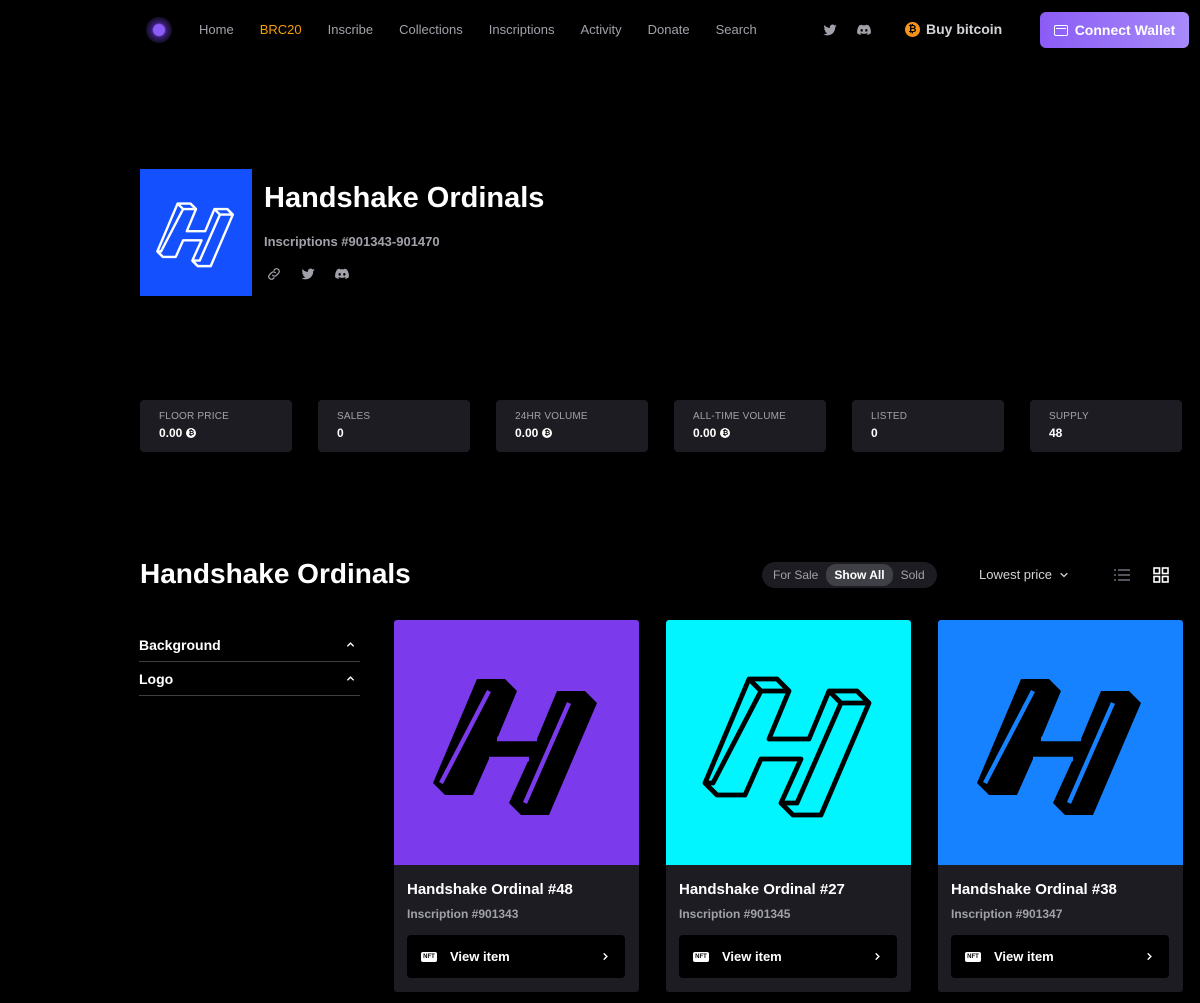 The height and width of the screenshot is (1003, 1200). What do you see at coordinates (1034, 889) in the screenshot?
I see `item-name: Handshake Ordinal #38` at bounding box center [1034, 889].